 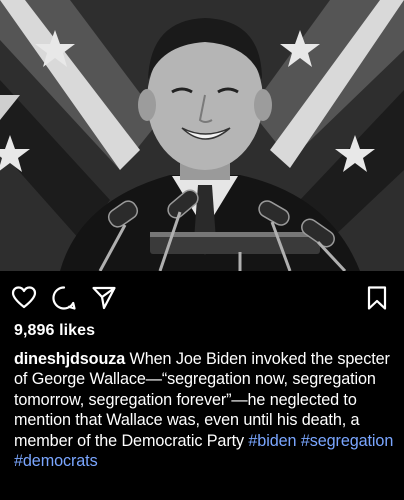 I want to click on post-action-bar, so click(x=202, y=296).